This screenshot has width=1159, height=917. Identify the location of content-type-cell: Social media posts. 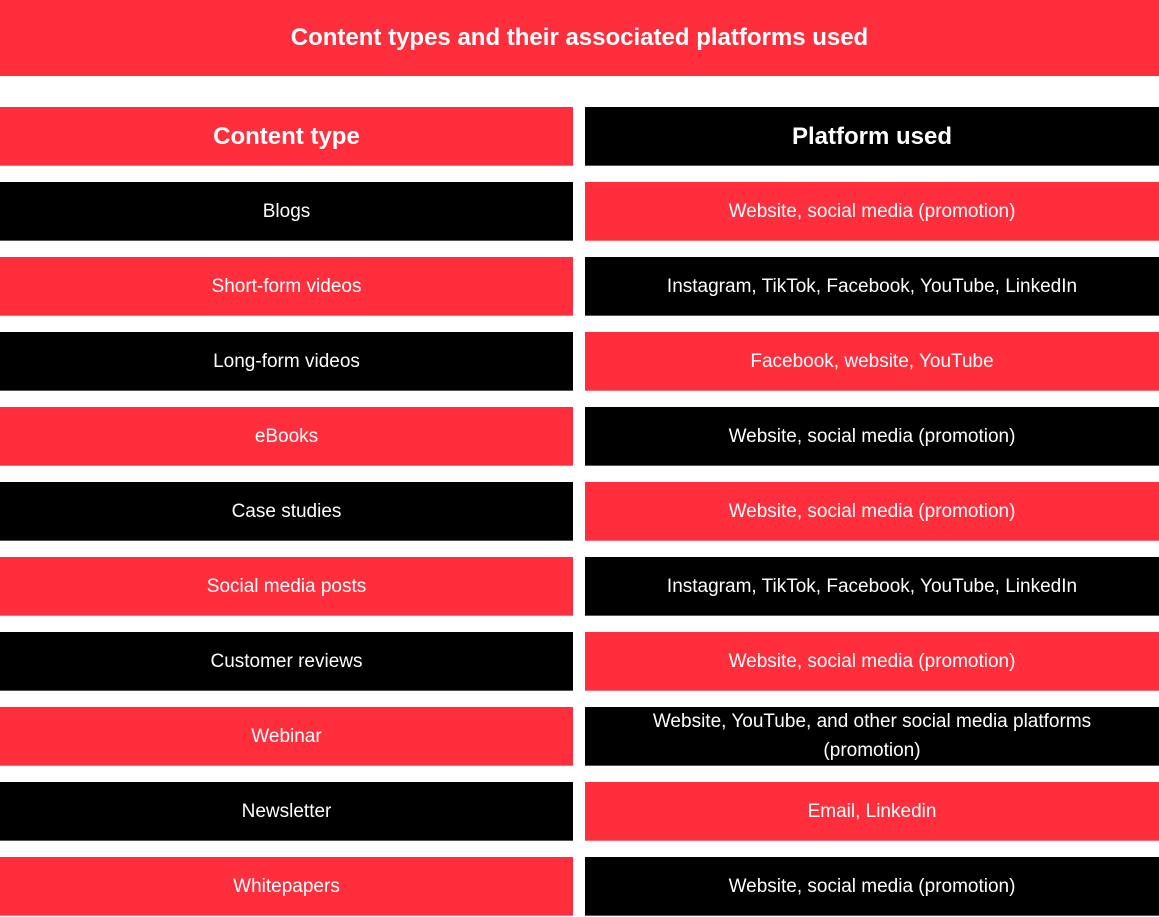
(286, 586).